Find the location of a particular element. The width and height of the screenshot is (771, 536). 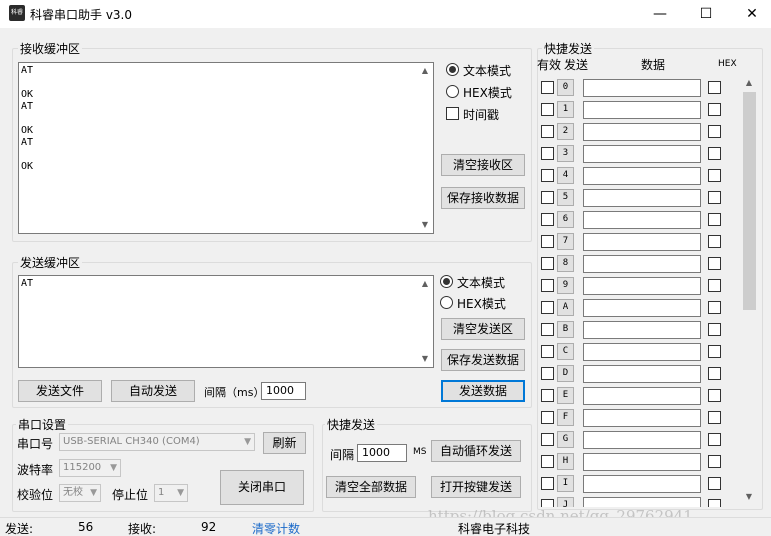

quick-send-row: B is located at coordinates (640, 330).